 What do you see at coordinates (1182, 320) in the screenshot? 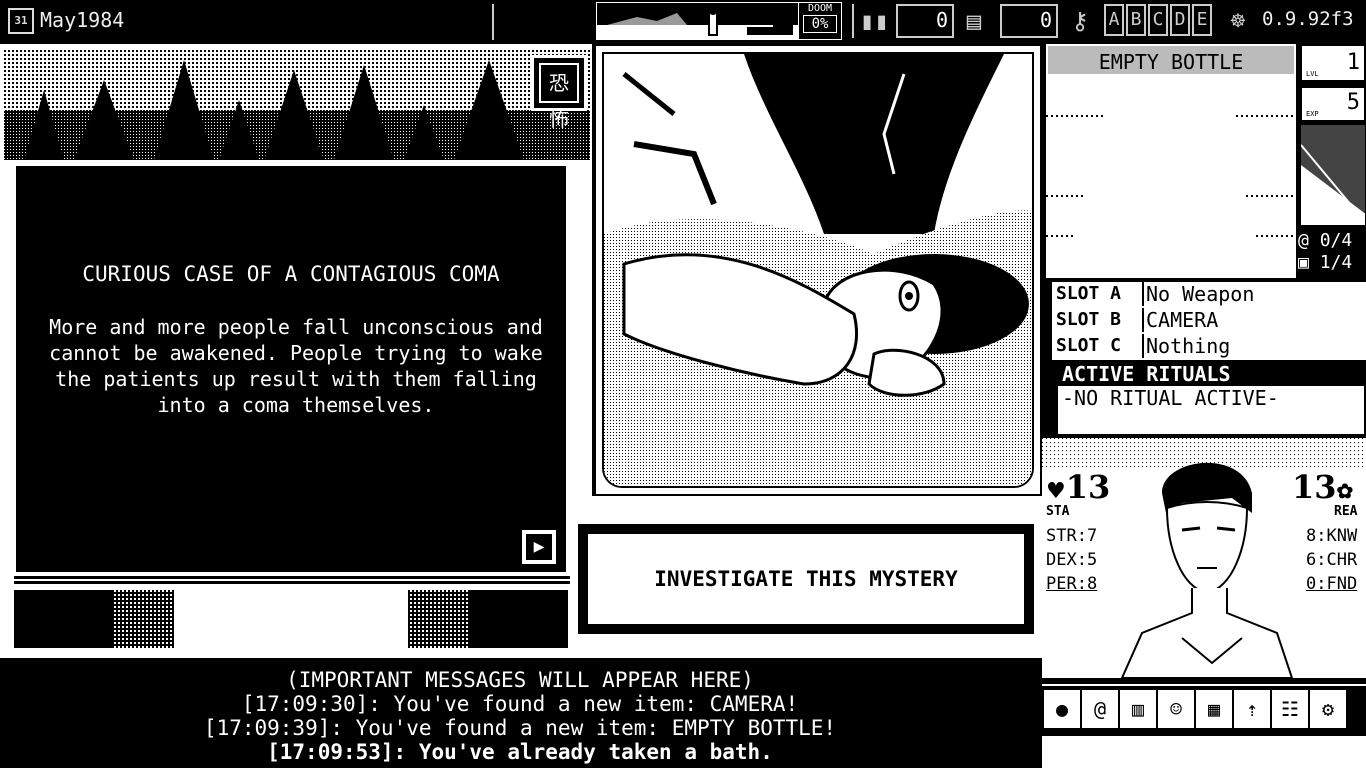
I see `slot-b-value: CAMERA` at bounding box center [1182, 320].